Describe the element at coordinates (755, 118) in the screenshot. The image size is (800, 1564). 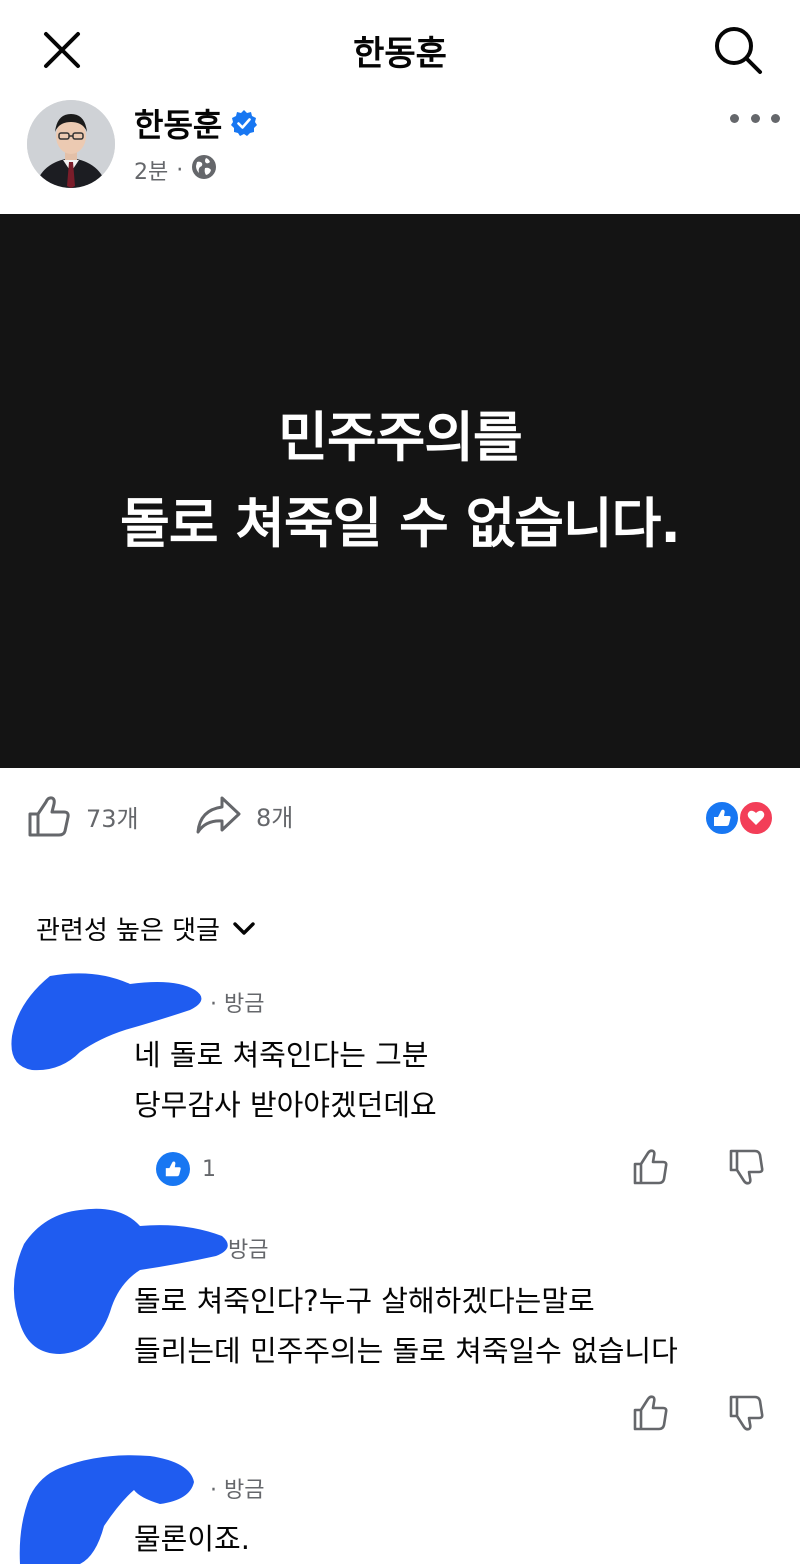
I see `more-options-icon` at that location.